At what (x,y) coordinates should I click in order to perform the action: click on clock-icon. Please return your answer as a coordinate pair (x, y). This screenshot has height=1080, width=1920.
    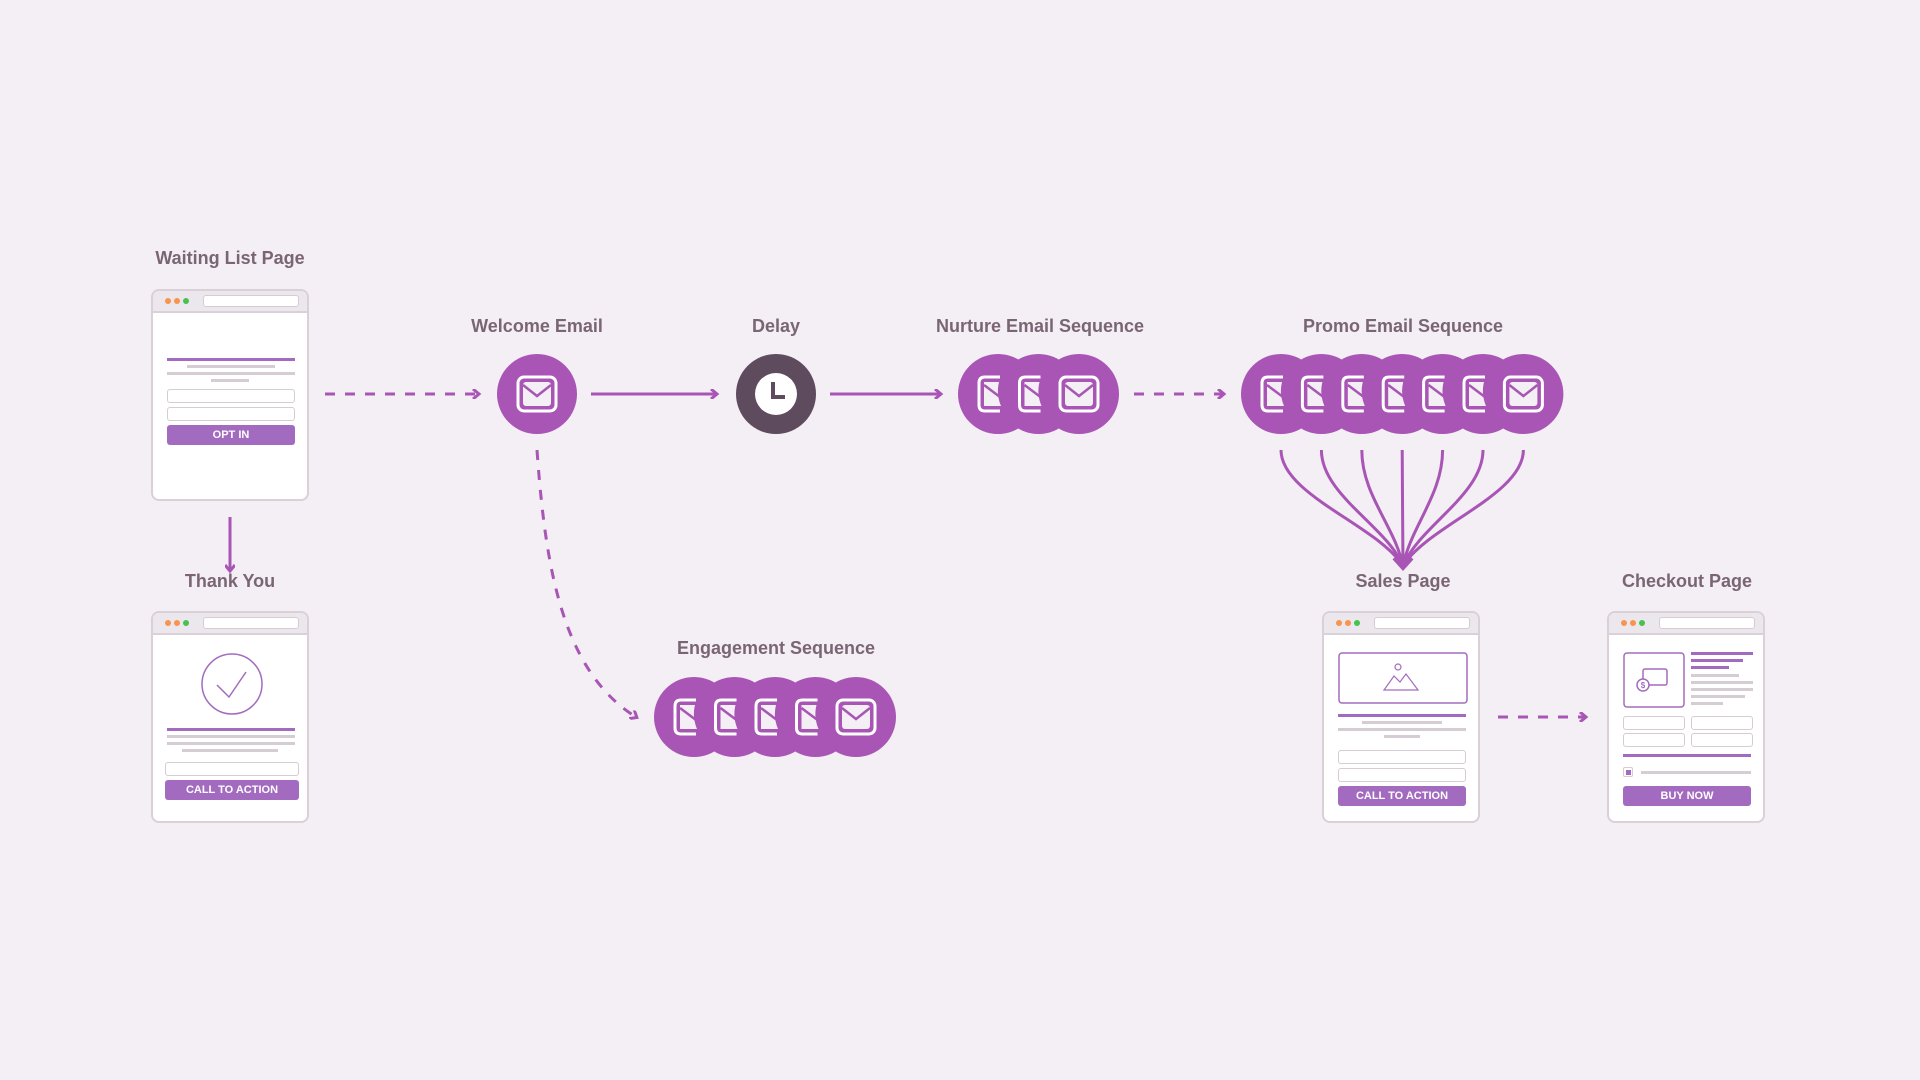
    Looking at the image, I should click on (776, 394).